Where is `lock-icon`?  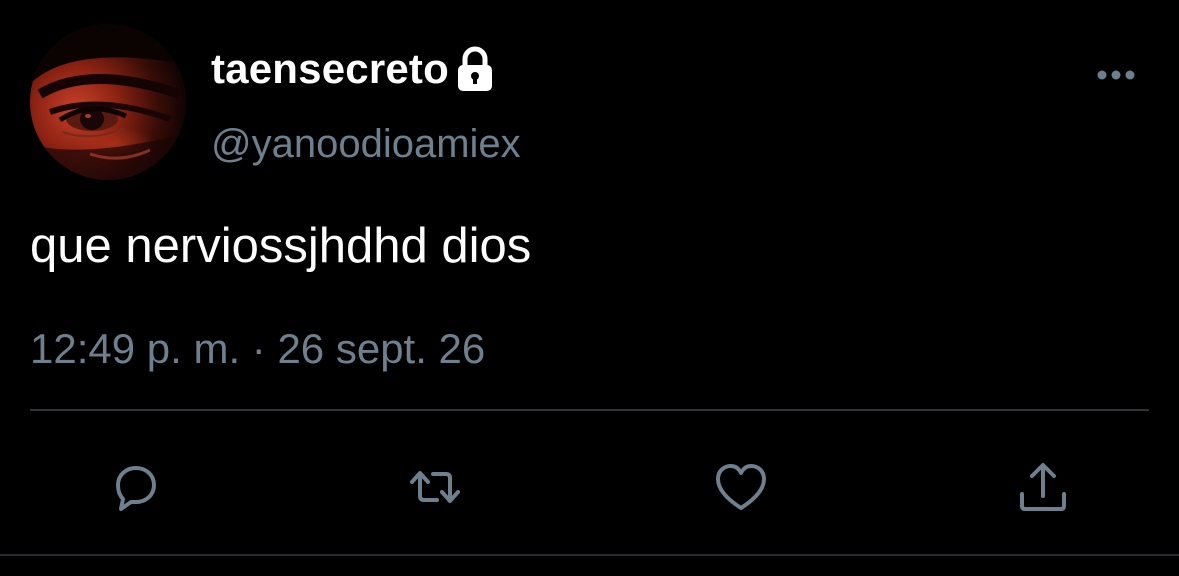
lock-icon is located at coordinates (475, 69).